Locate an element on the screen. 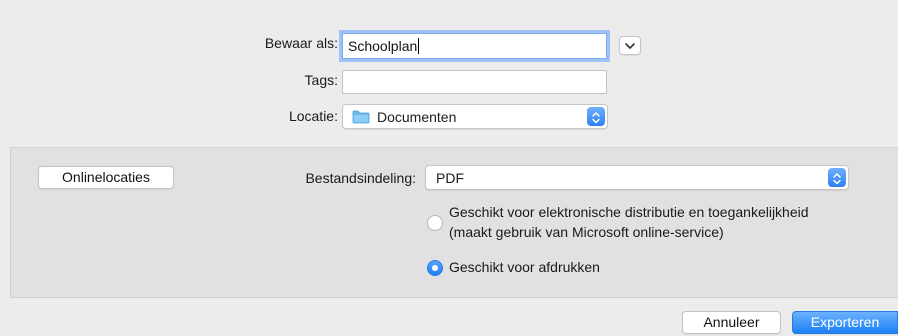 The width and height of the screenshot is (898, 336). radio-electronic-distribution is located at coordinates (435, 223).